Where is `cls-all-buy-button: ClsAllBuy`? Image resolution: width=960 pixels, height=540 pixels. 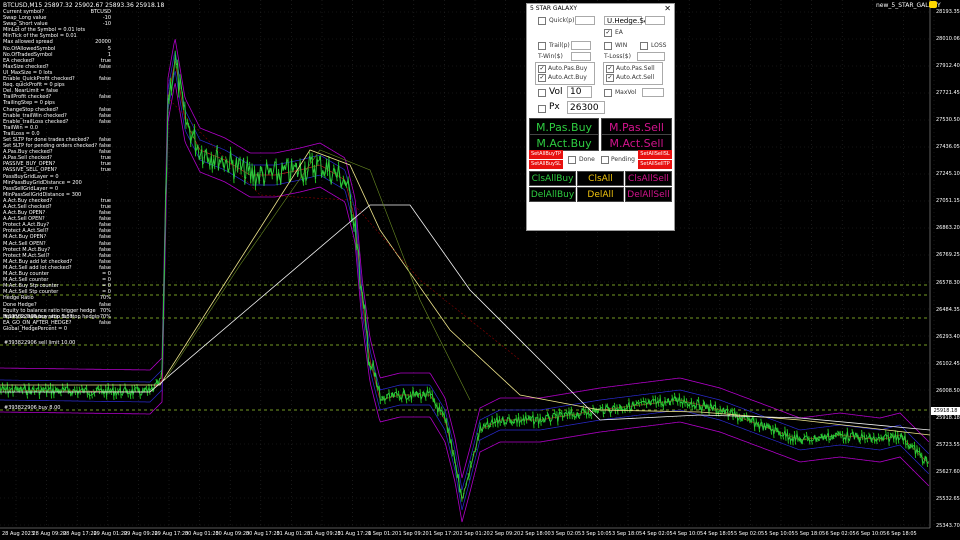 cls-all-buy-button: ClsAllBuy is located at coordinates (552, 178).